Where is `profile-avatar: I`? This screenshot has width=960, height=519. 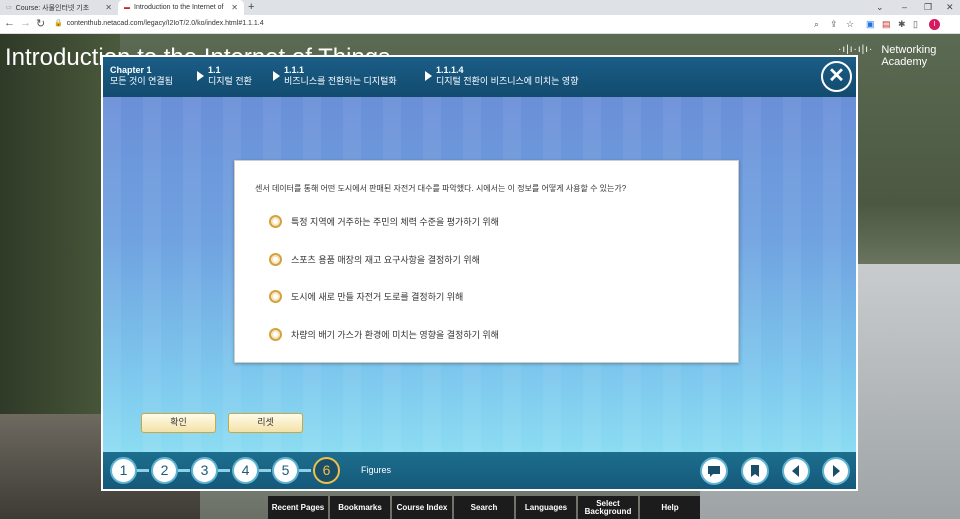
profile-avatar: I is located at coordinates (934, 24).